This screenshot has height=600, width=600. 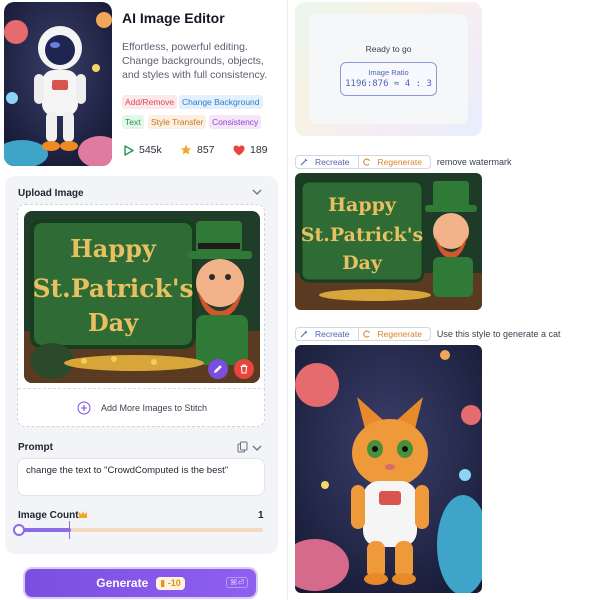 I want to click on add-more-images-label: Add More Images to Stitch, so click(x=154, y=407).